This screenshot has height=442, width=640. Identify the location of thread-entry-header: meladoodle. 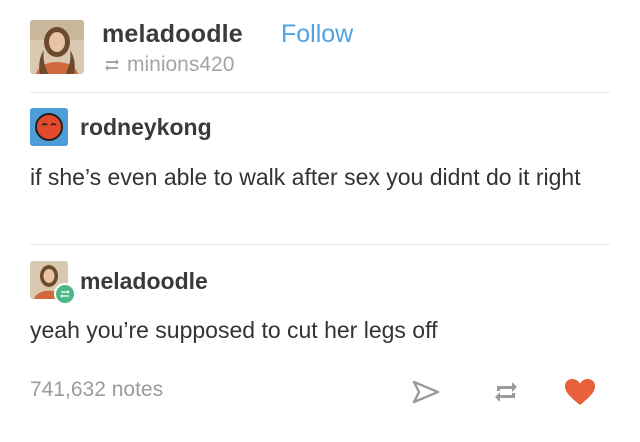
(119, 283).